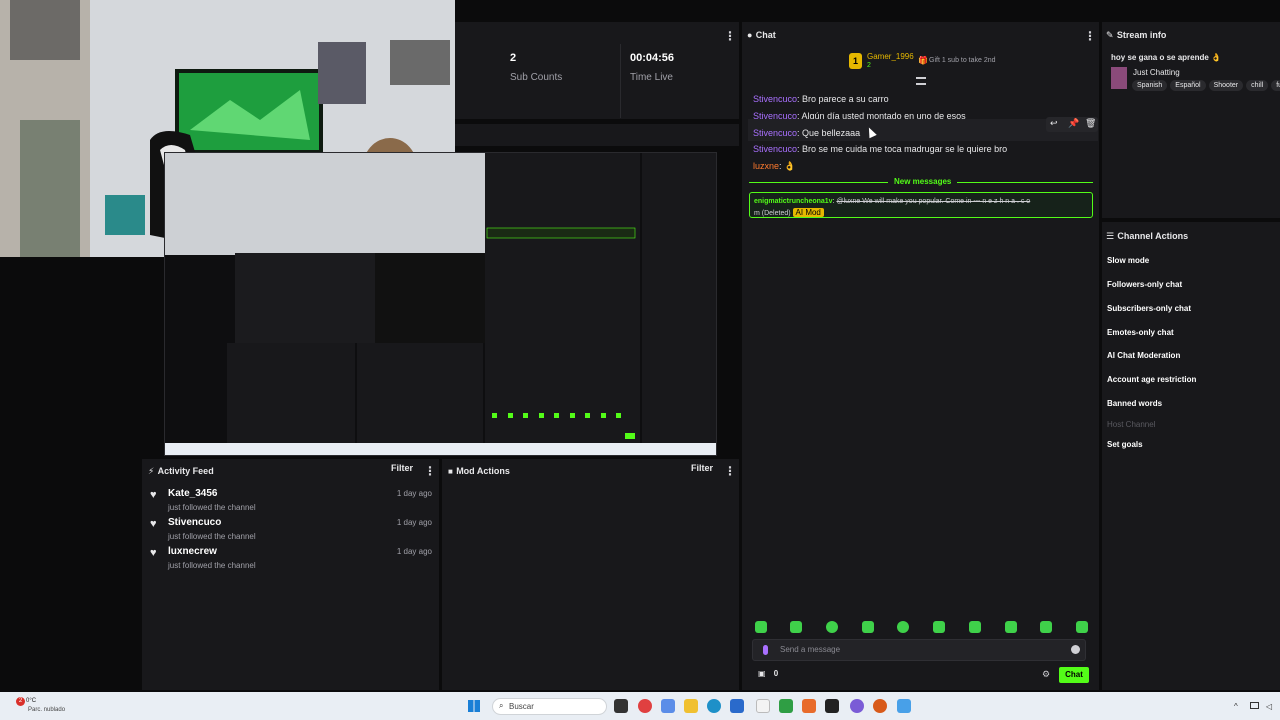 This screenshot has height=720, width=1280. What do you see at coordinates (501, 705) in the screenshot?
I see `search-icon: ⌕` at bounding box center [501, 705].